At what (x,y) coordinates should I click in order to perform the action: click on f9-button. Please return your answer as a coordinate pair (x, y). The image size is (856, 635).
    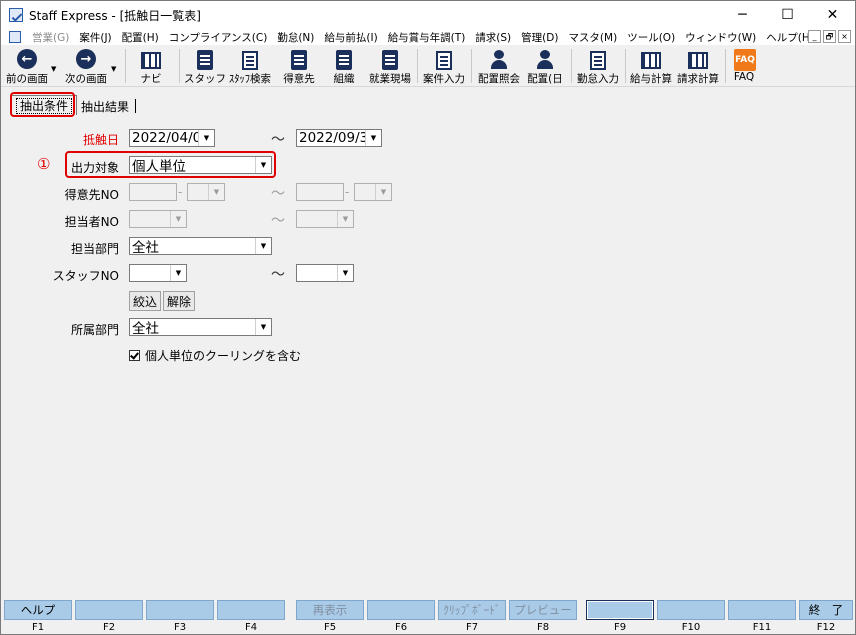
    Looking at the image, I should click on (620, 610).